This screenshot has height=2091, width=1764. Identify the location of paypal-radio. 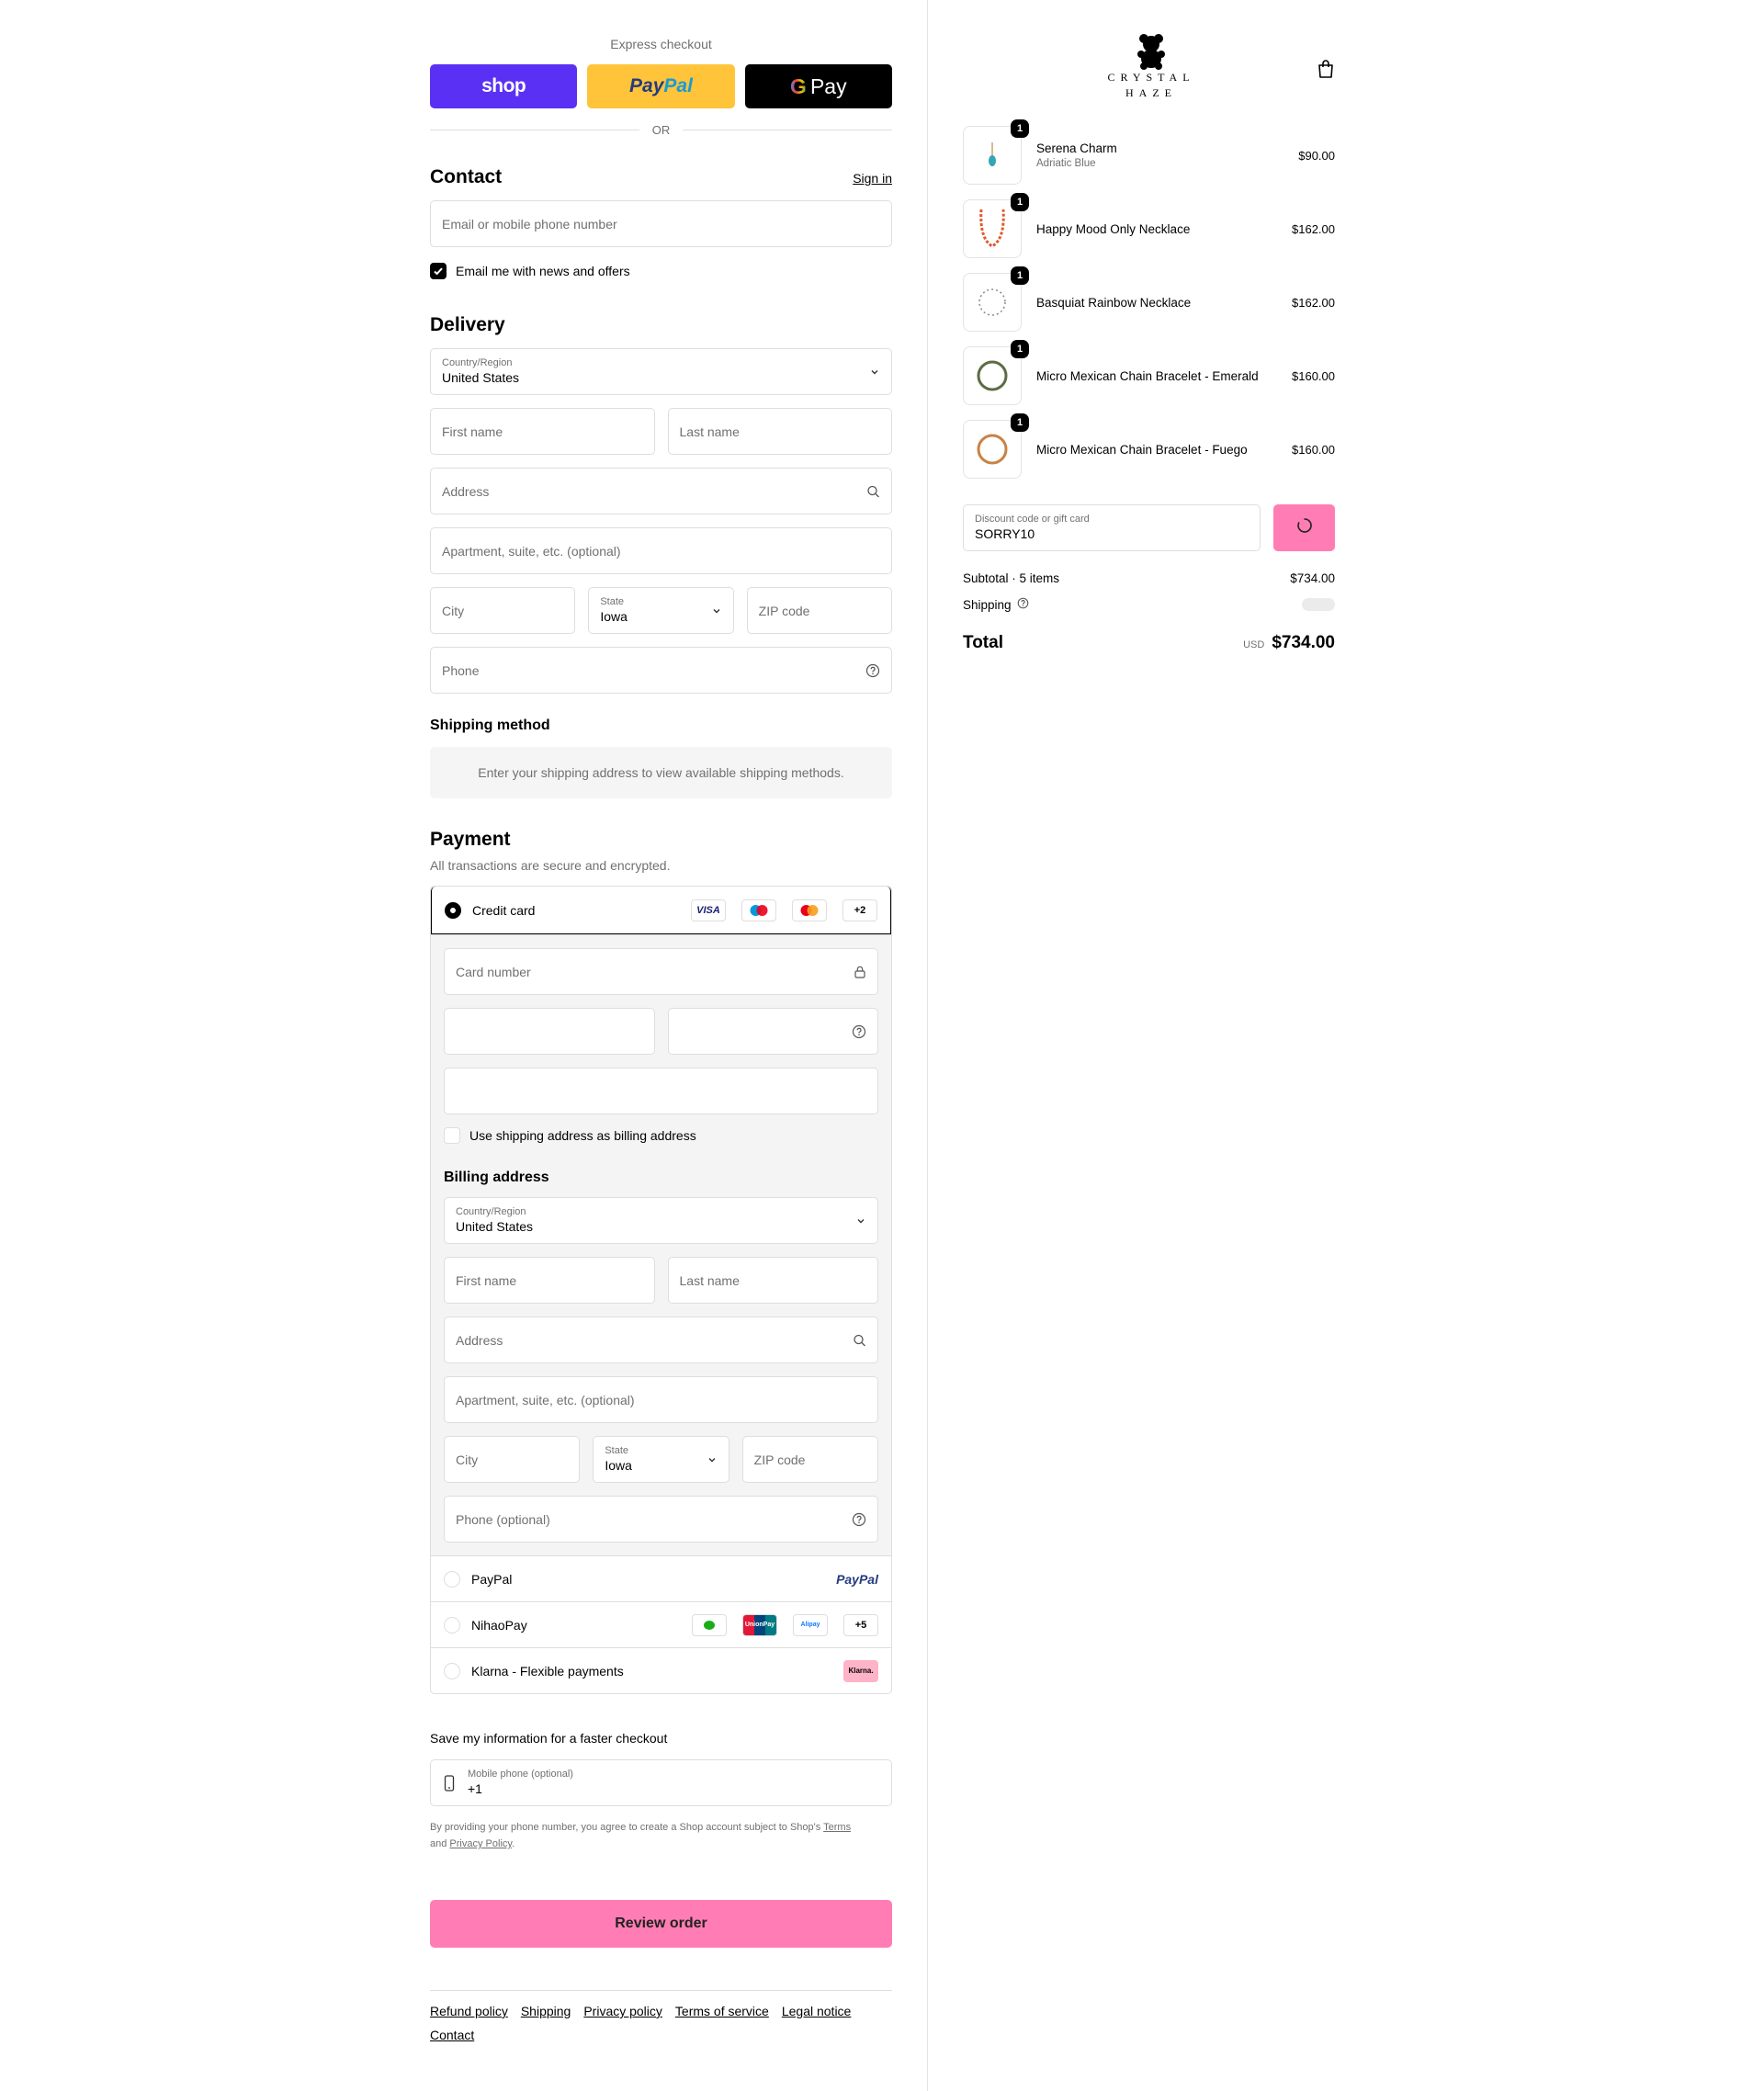
(452, 1579).